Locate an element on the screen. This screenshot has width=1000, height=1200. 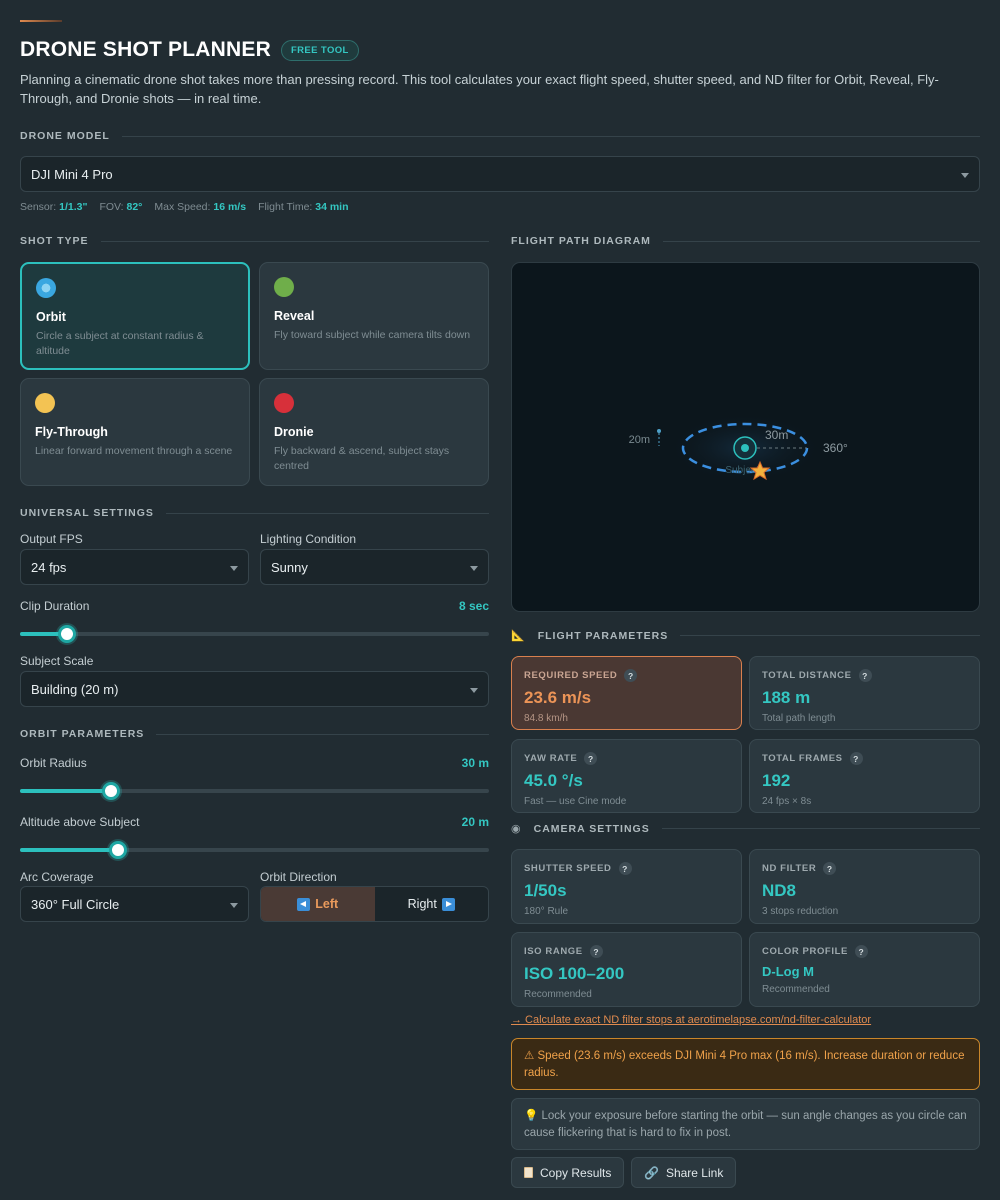
card-title: ND FILTER is located at coordinates (789, 868).